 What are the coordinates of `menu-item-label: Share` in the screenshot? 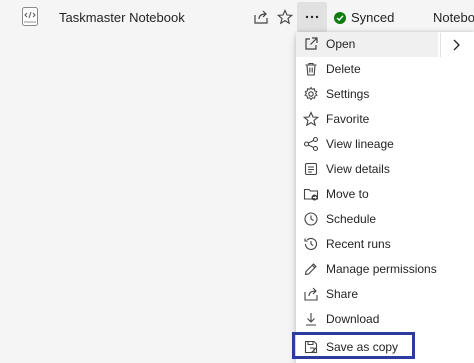 It's located at (342, 294).